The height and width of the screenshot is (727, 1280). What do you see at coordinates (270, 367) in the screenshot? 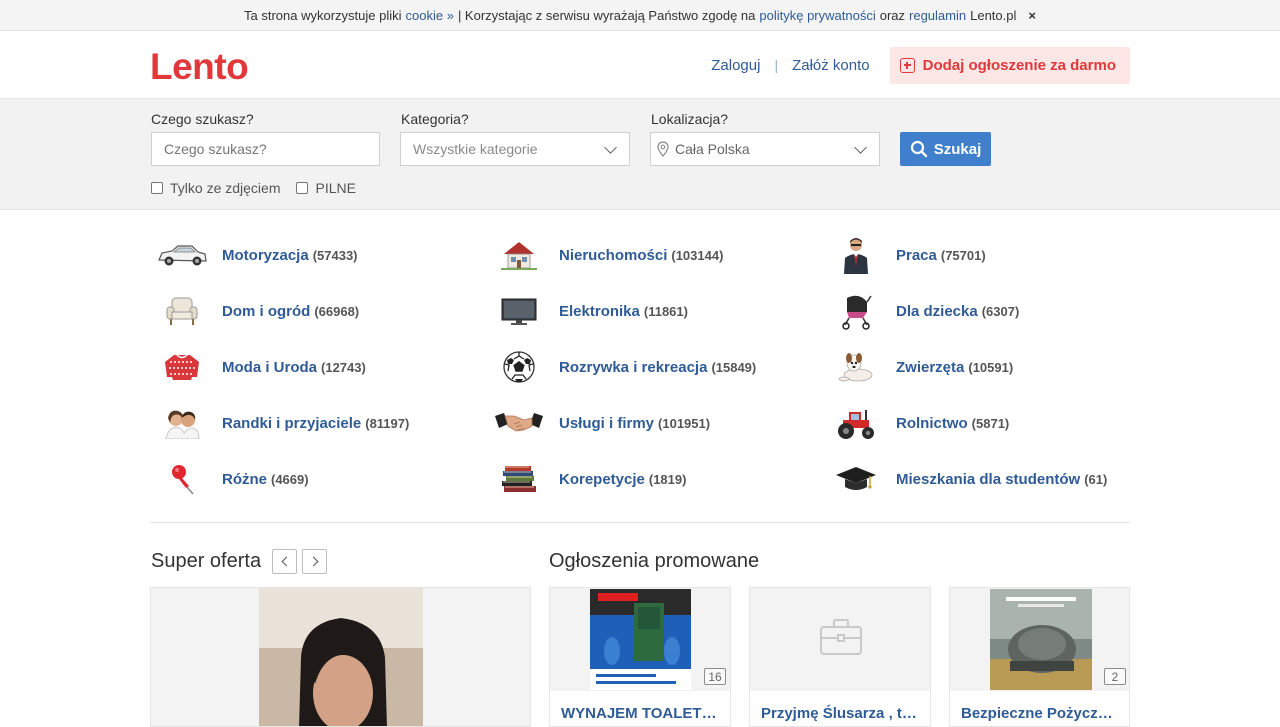
I see `category-name: Moda i Uroda` at bounding box center [270, 367].